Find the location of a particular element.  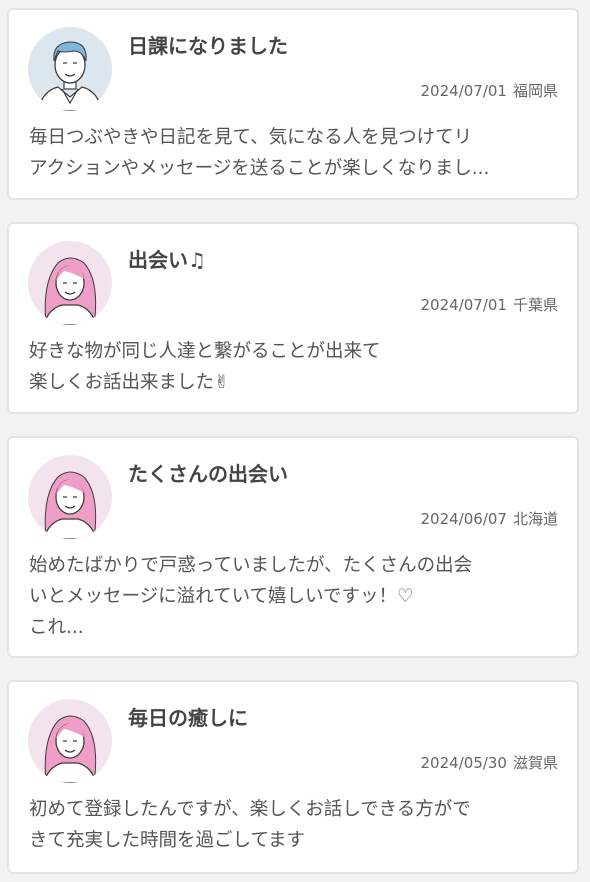

man-avatar-icon is located at coordinates (70, 69).